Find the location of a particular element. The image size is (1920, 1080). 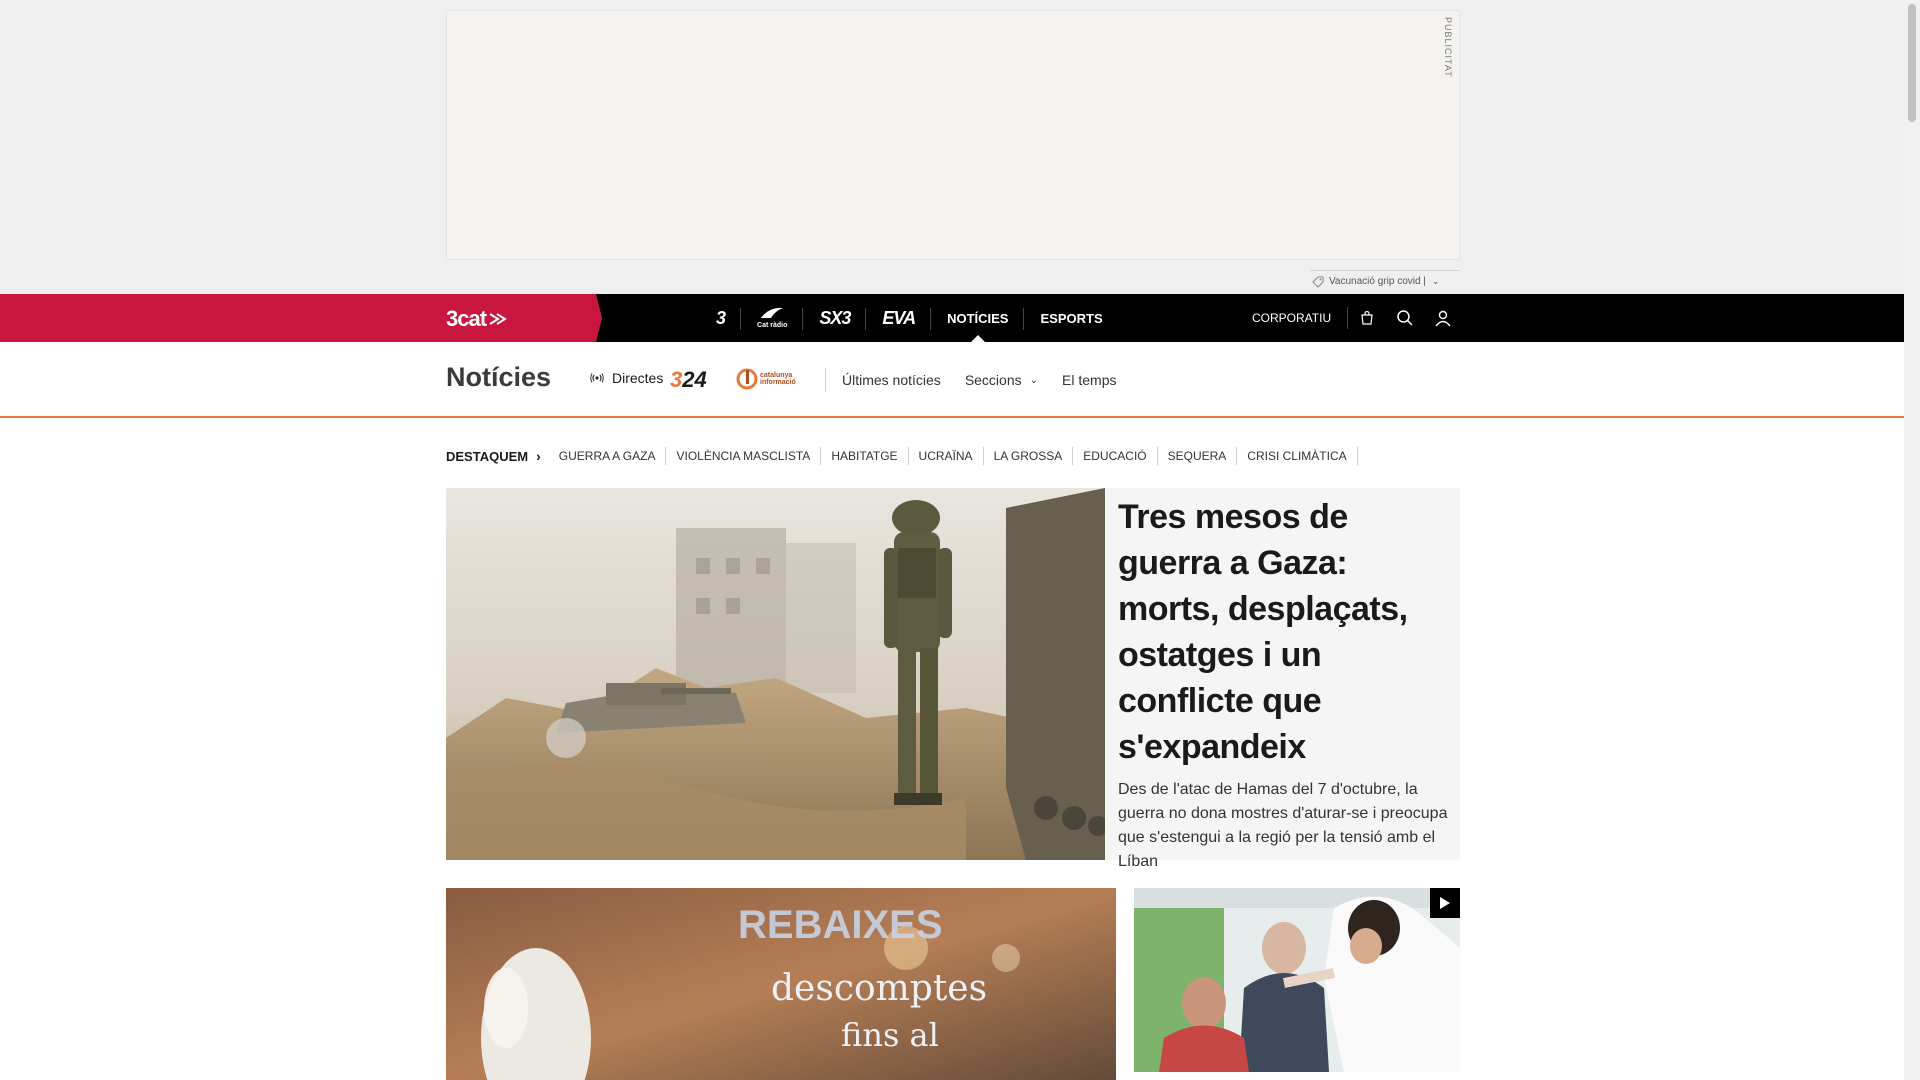

ci-mark-icon is located at coordinates (747, 379).